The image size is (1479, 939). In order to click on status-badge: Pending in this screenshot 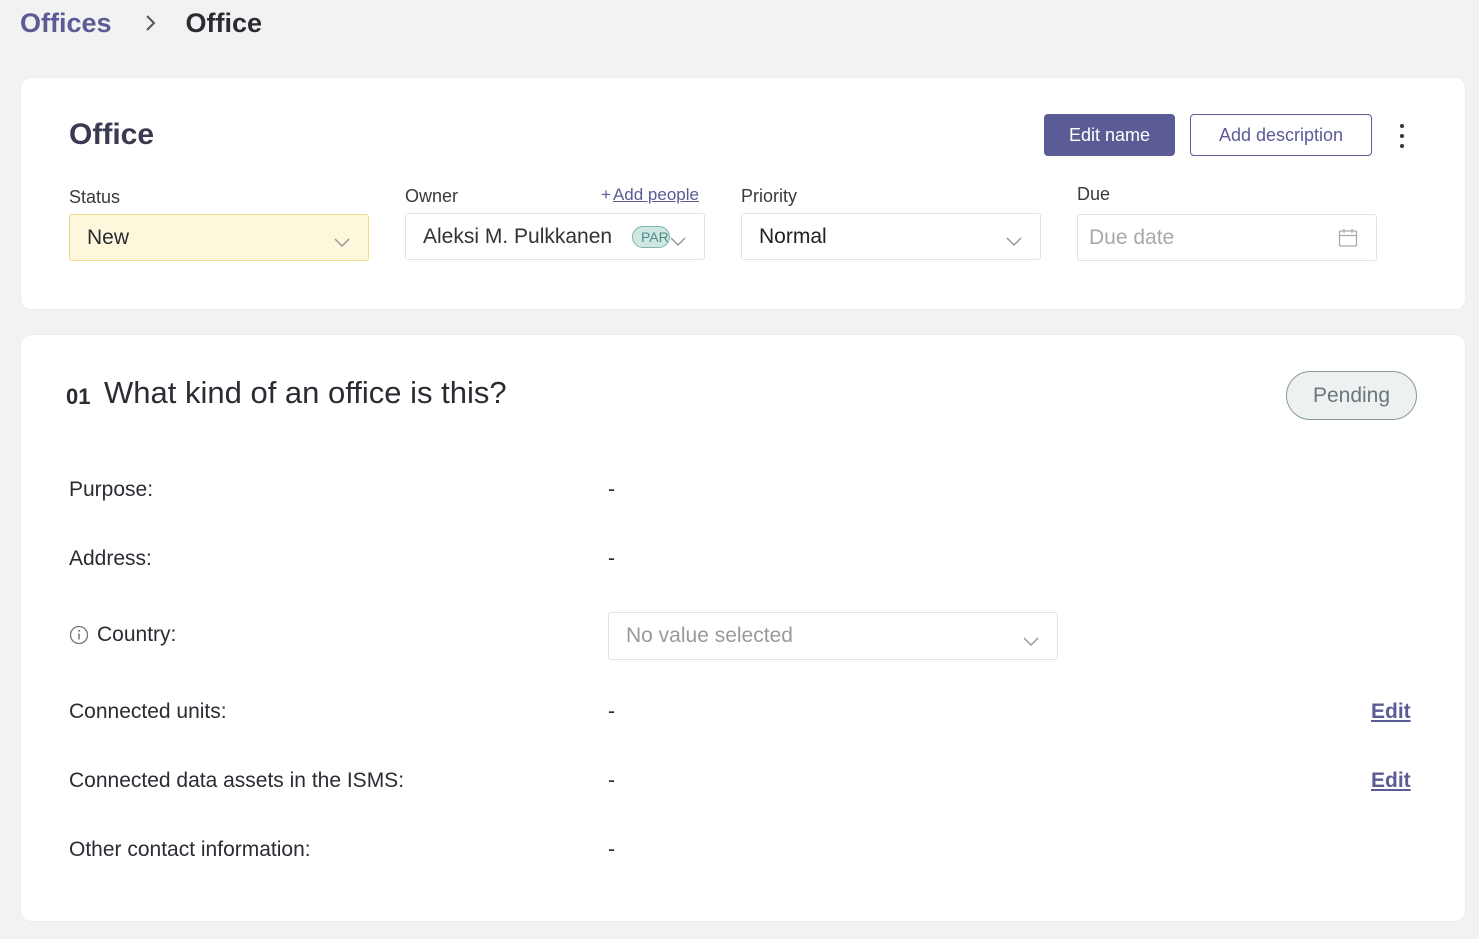, I will do `click(1351, 395)`.